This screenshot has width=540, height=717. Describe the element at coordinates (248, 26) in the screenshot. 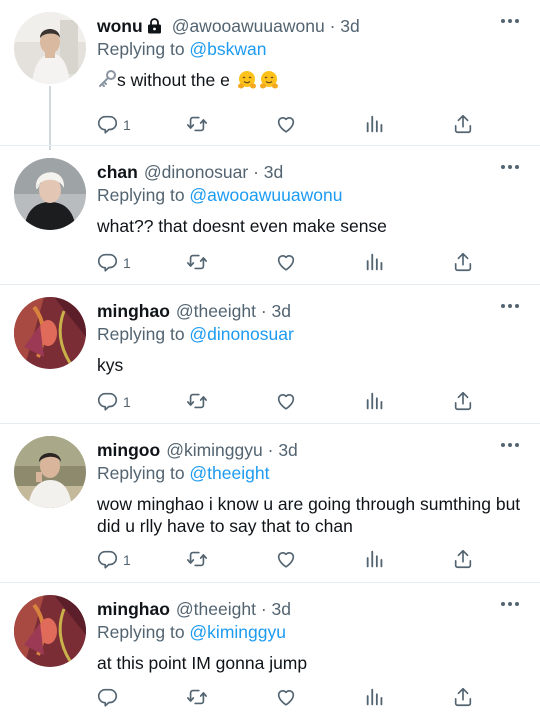

I see `user-handle: @awooawuuawonu` at that location.